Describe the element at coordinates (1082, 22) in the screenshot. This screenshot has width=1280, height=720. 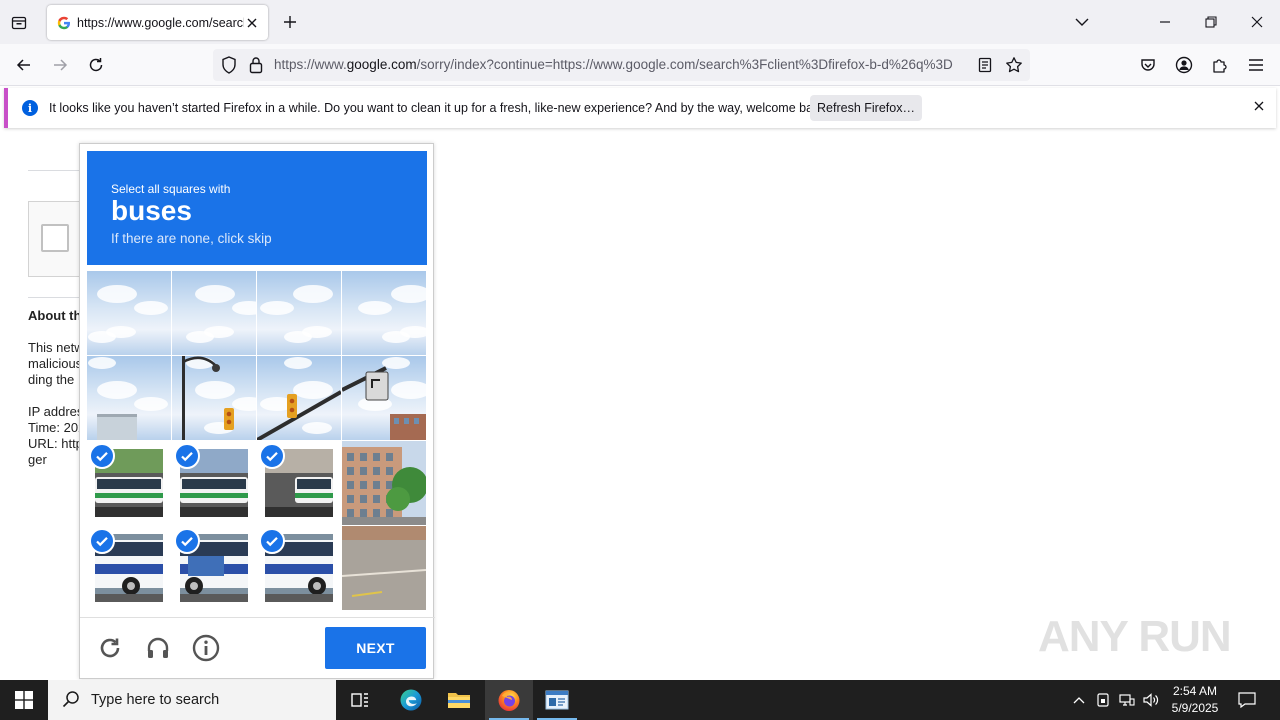
I see `list-all-tabs-icon` at that location.